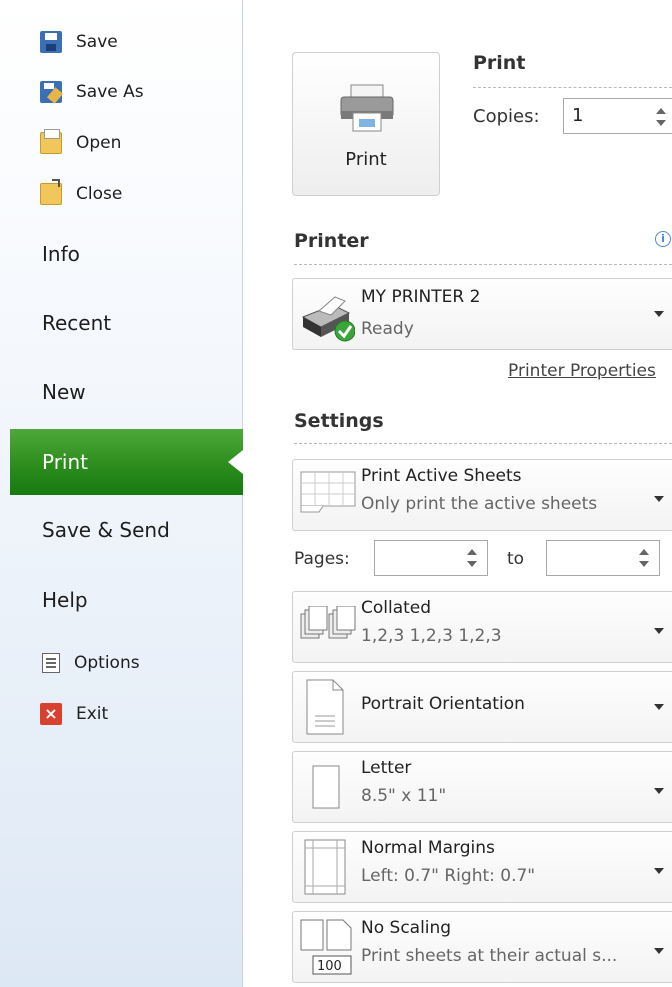 Image resolution: width=672 pixels, height=987 pixels. What do you see at coordinates (51, 141) in the screenshot?
I see `folder-open-icon` at bounding box center [51, 141].